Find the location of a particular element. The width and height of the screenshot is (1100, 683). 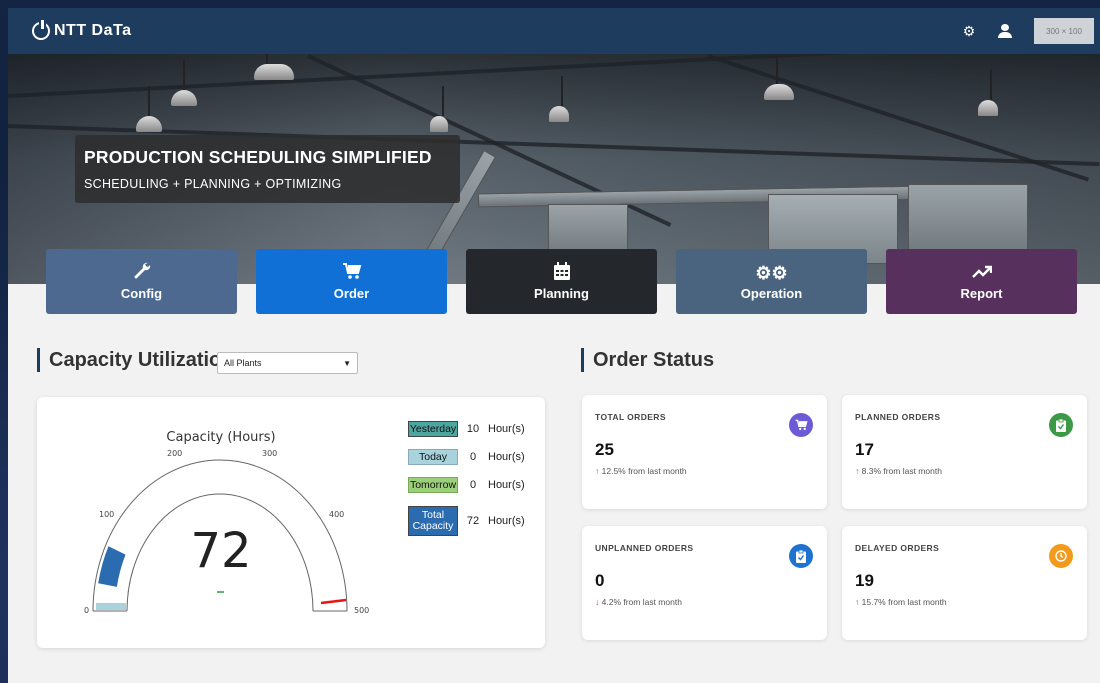

card-delta-text: 15.7% from last month is located at coordinates (904, 602).